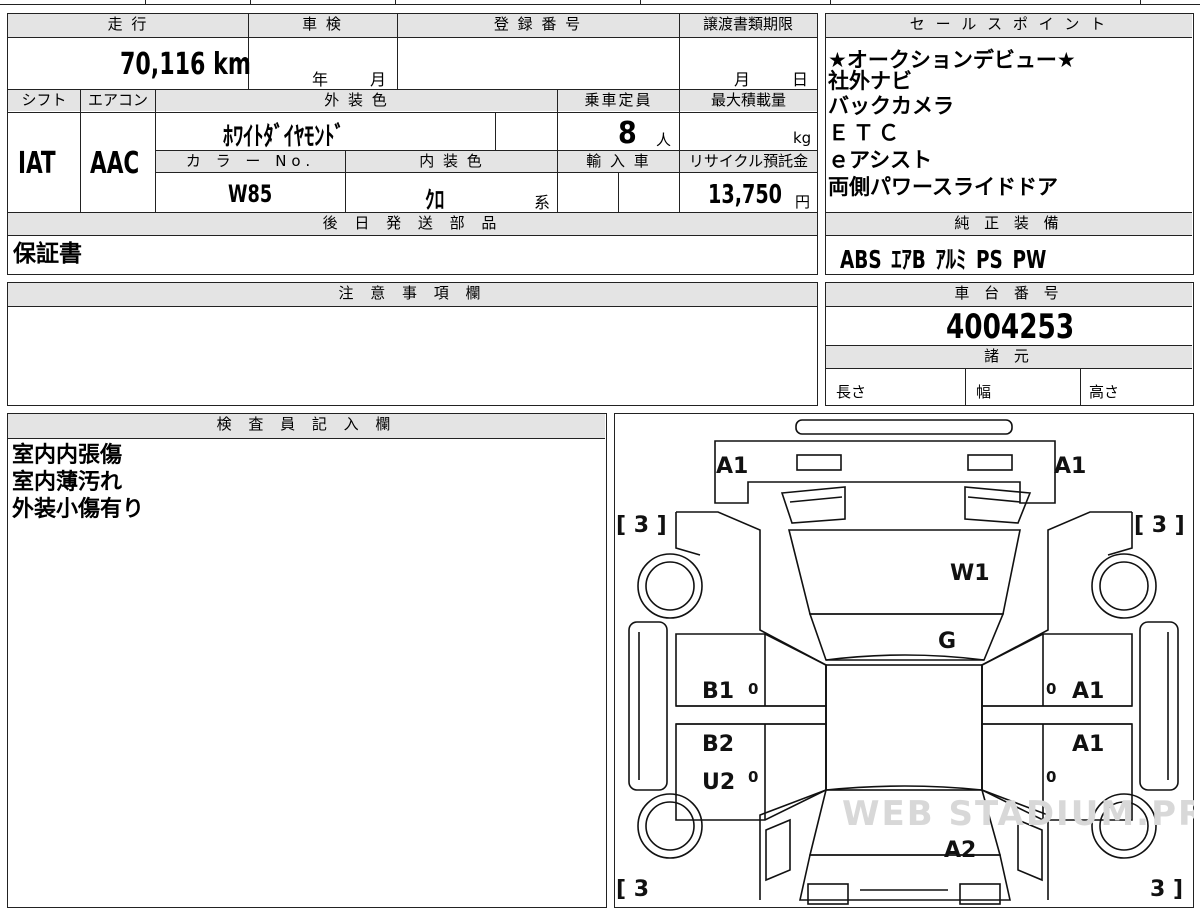  Describe the element at coordinates (851, 392) in the screenshot. I see `spec-length-label: 長さ` at that location.